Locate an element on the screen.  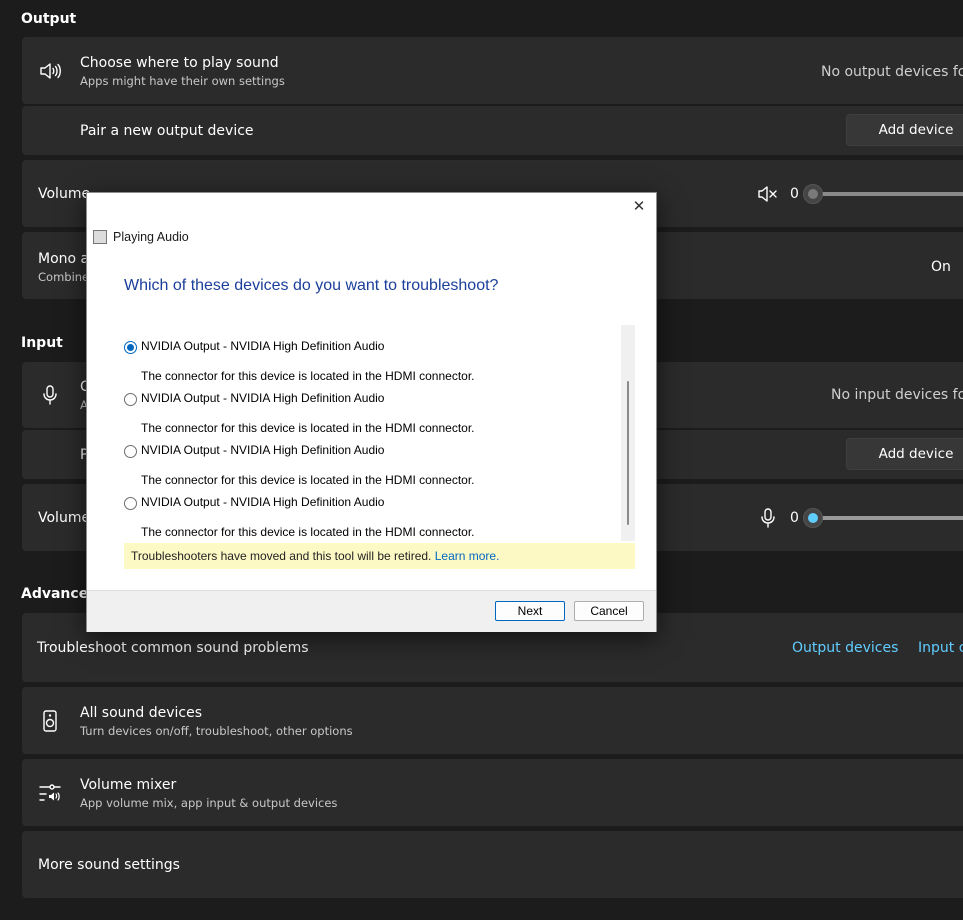
device-list-scrollbar is located at coordinates (628, 433).